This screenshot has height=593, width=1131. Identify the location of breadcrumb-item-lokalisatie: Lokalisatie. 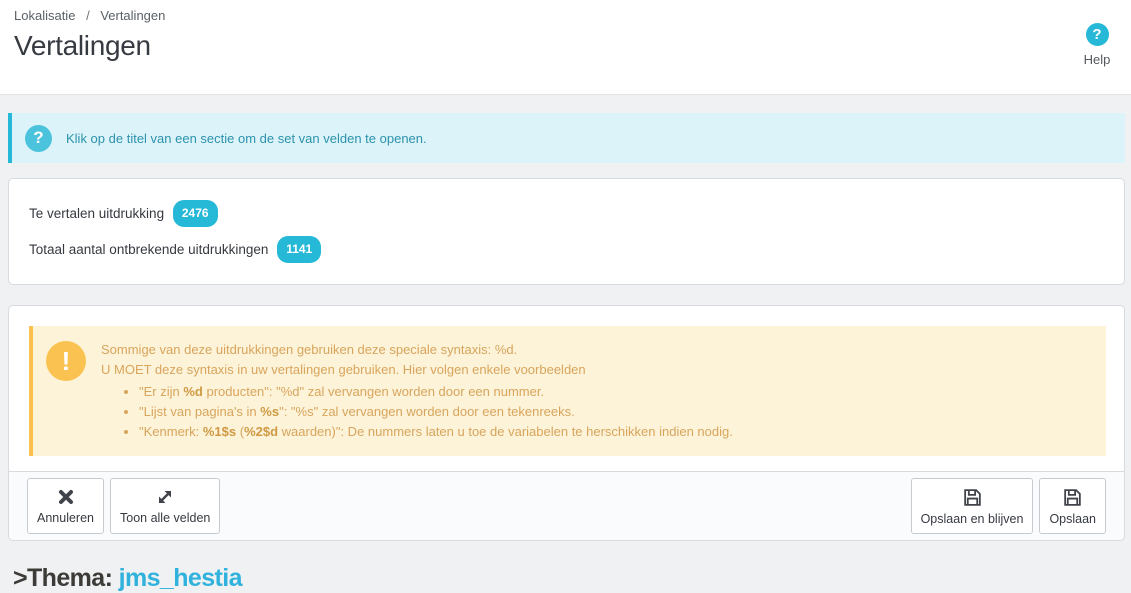
(44, 15).